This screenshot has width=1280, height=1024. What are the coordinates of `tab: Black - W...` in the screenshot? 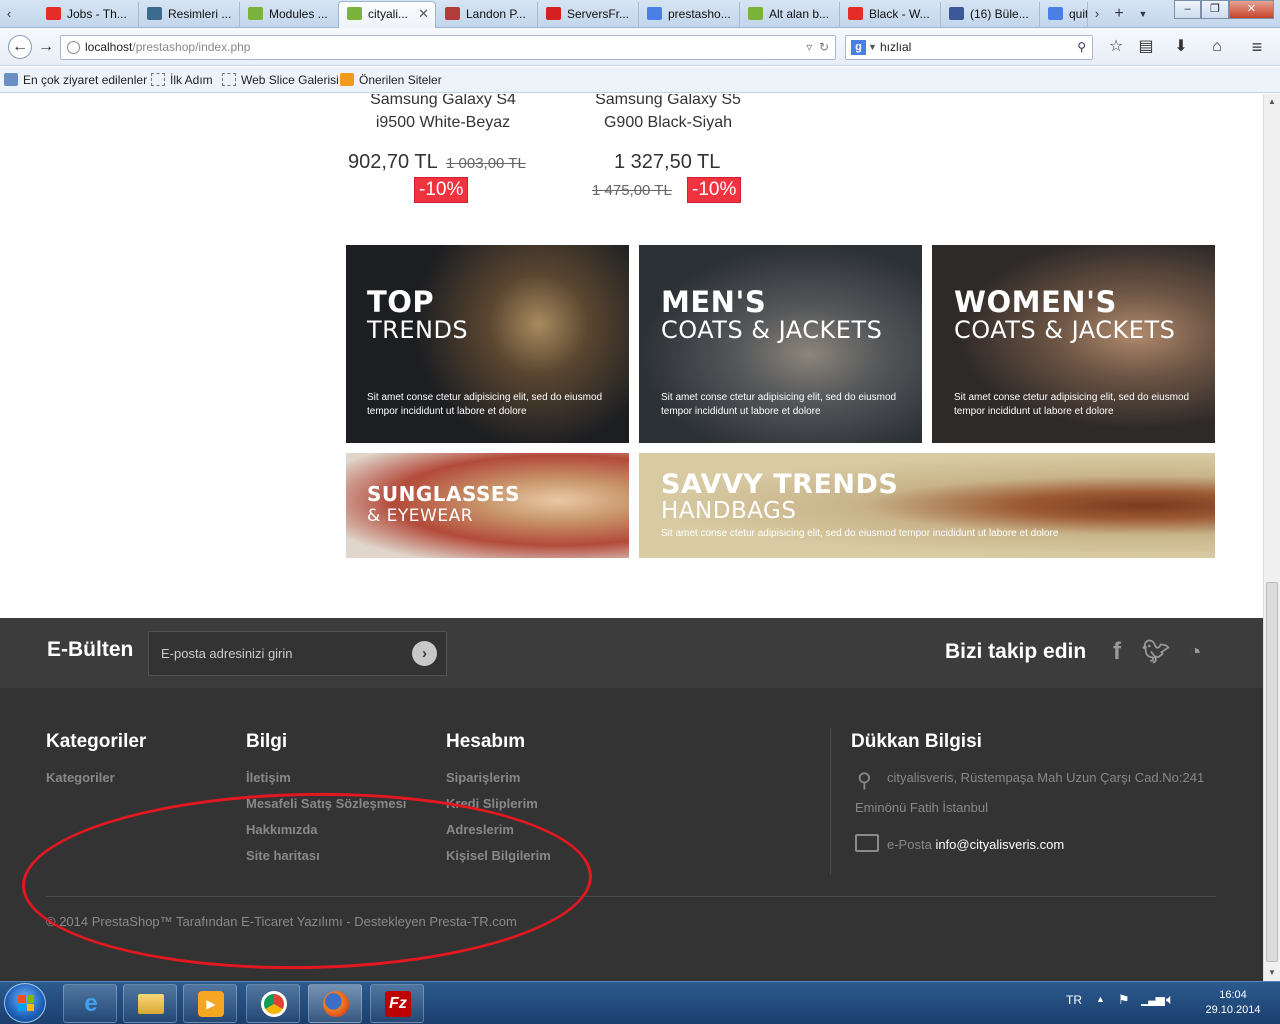 It's located at (890, 15).